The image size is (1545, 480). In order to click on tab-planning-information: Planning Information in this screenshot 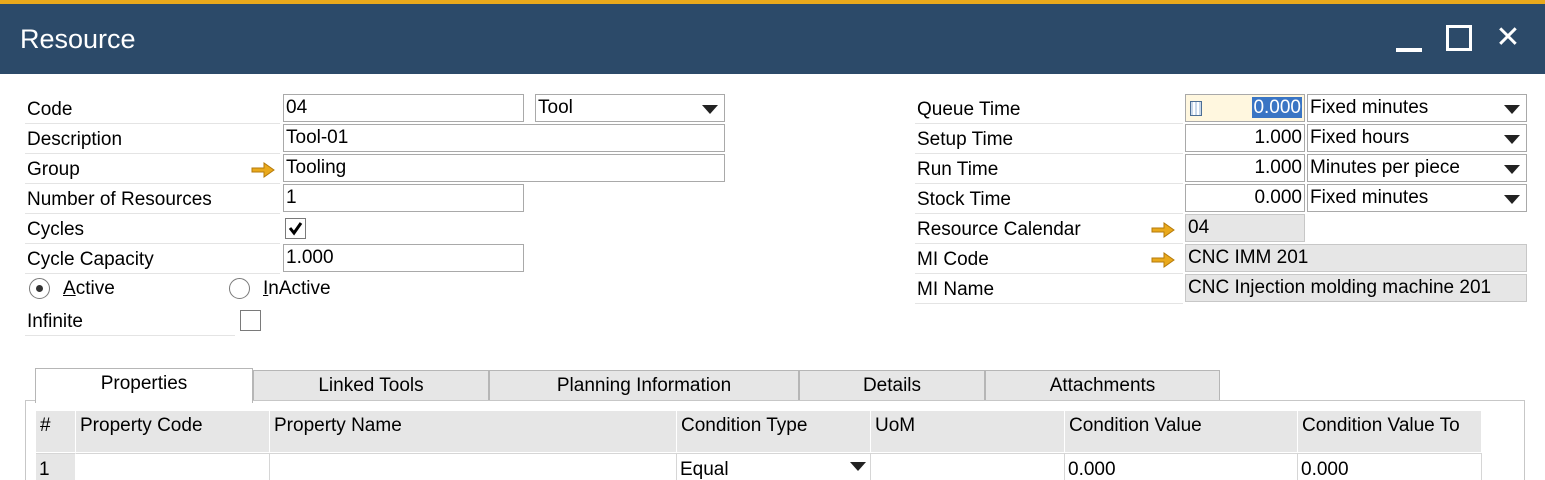, I will do `click(644, 386)`.